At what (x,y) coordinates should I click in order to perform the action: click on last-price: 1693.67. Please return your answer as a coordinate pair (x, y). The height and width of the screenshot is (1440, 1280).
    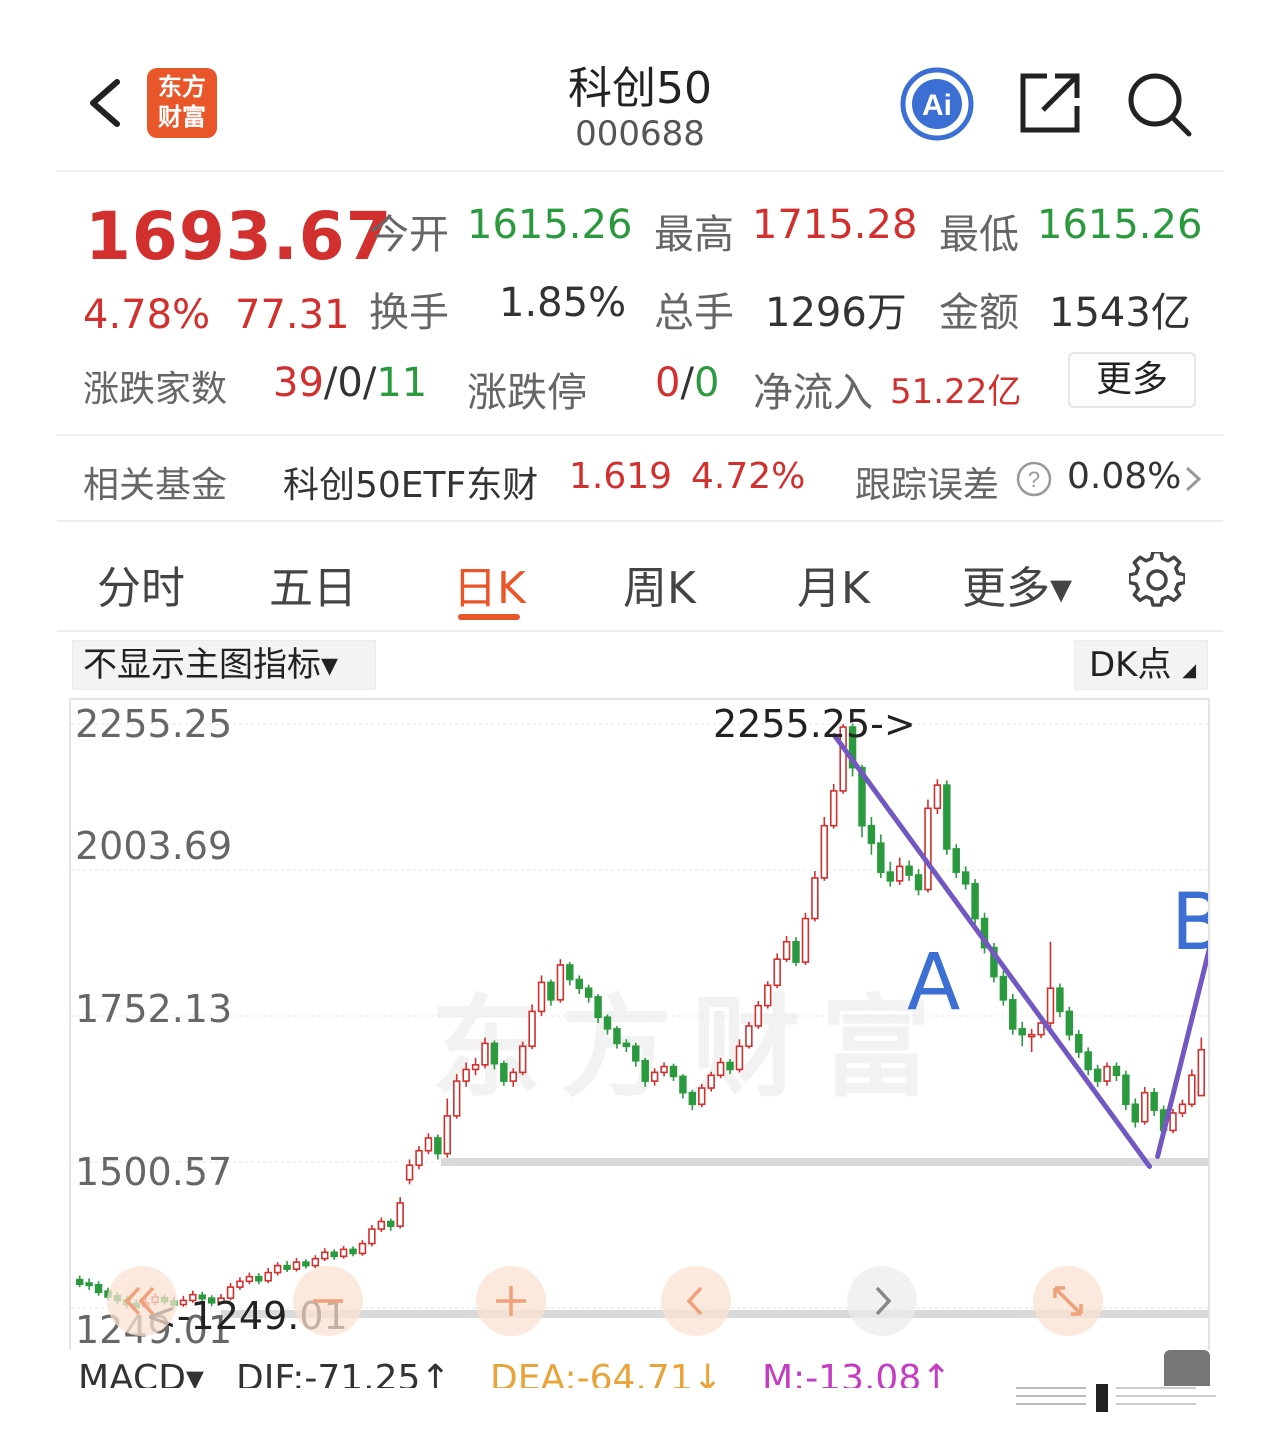
    Looking at the image, I should click on (239, 236).